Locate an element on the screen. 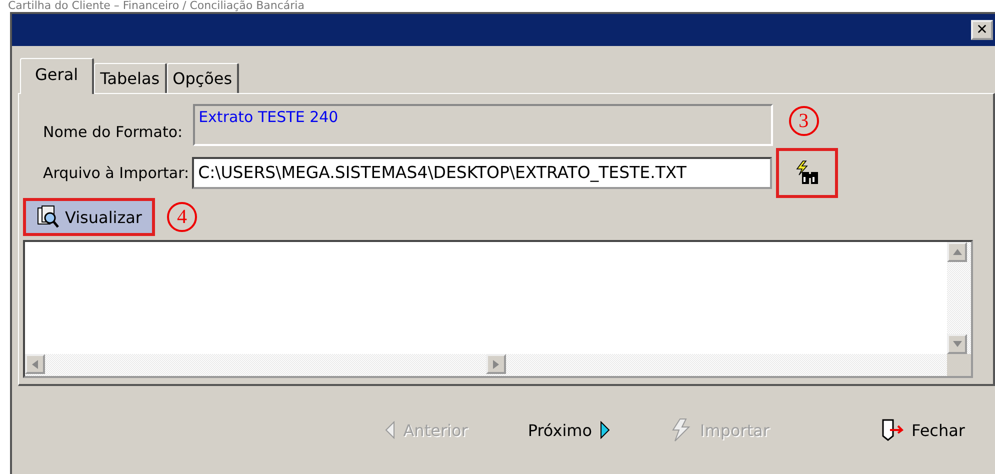  input-field: C:\USERS\MEGA.SISTEMAS4\DESKTOP\EXTRATO_TESTE.TXT is located at coordinates (482, 173).